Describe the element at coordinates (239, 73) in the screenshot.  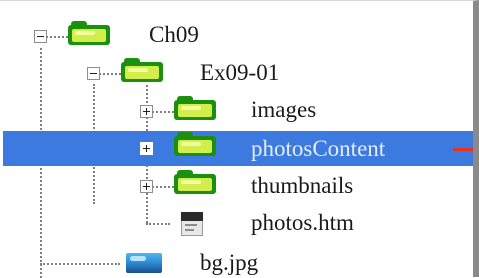
I see `tree-item-ex09-01: Ex09-01` at that location.